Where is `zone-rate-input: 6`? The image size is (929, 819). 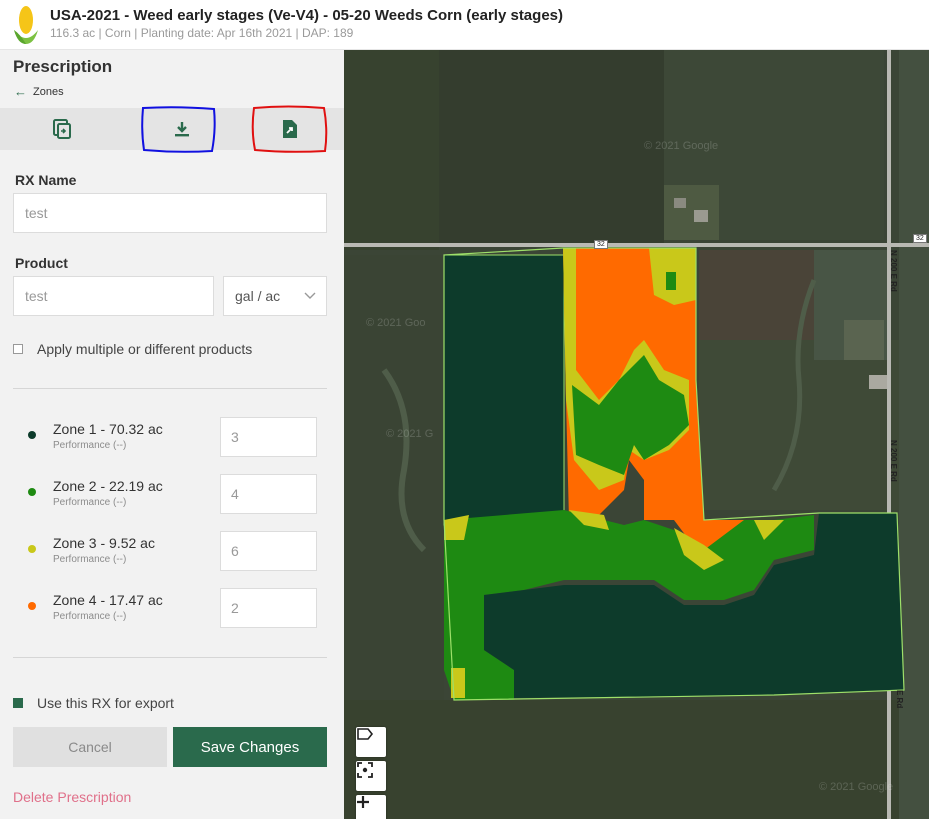 zone-rate-input: 6 is located at coordinates (268, 551).